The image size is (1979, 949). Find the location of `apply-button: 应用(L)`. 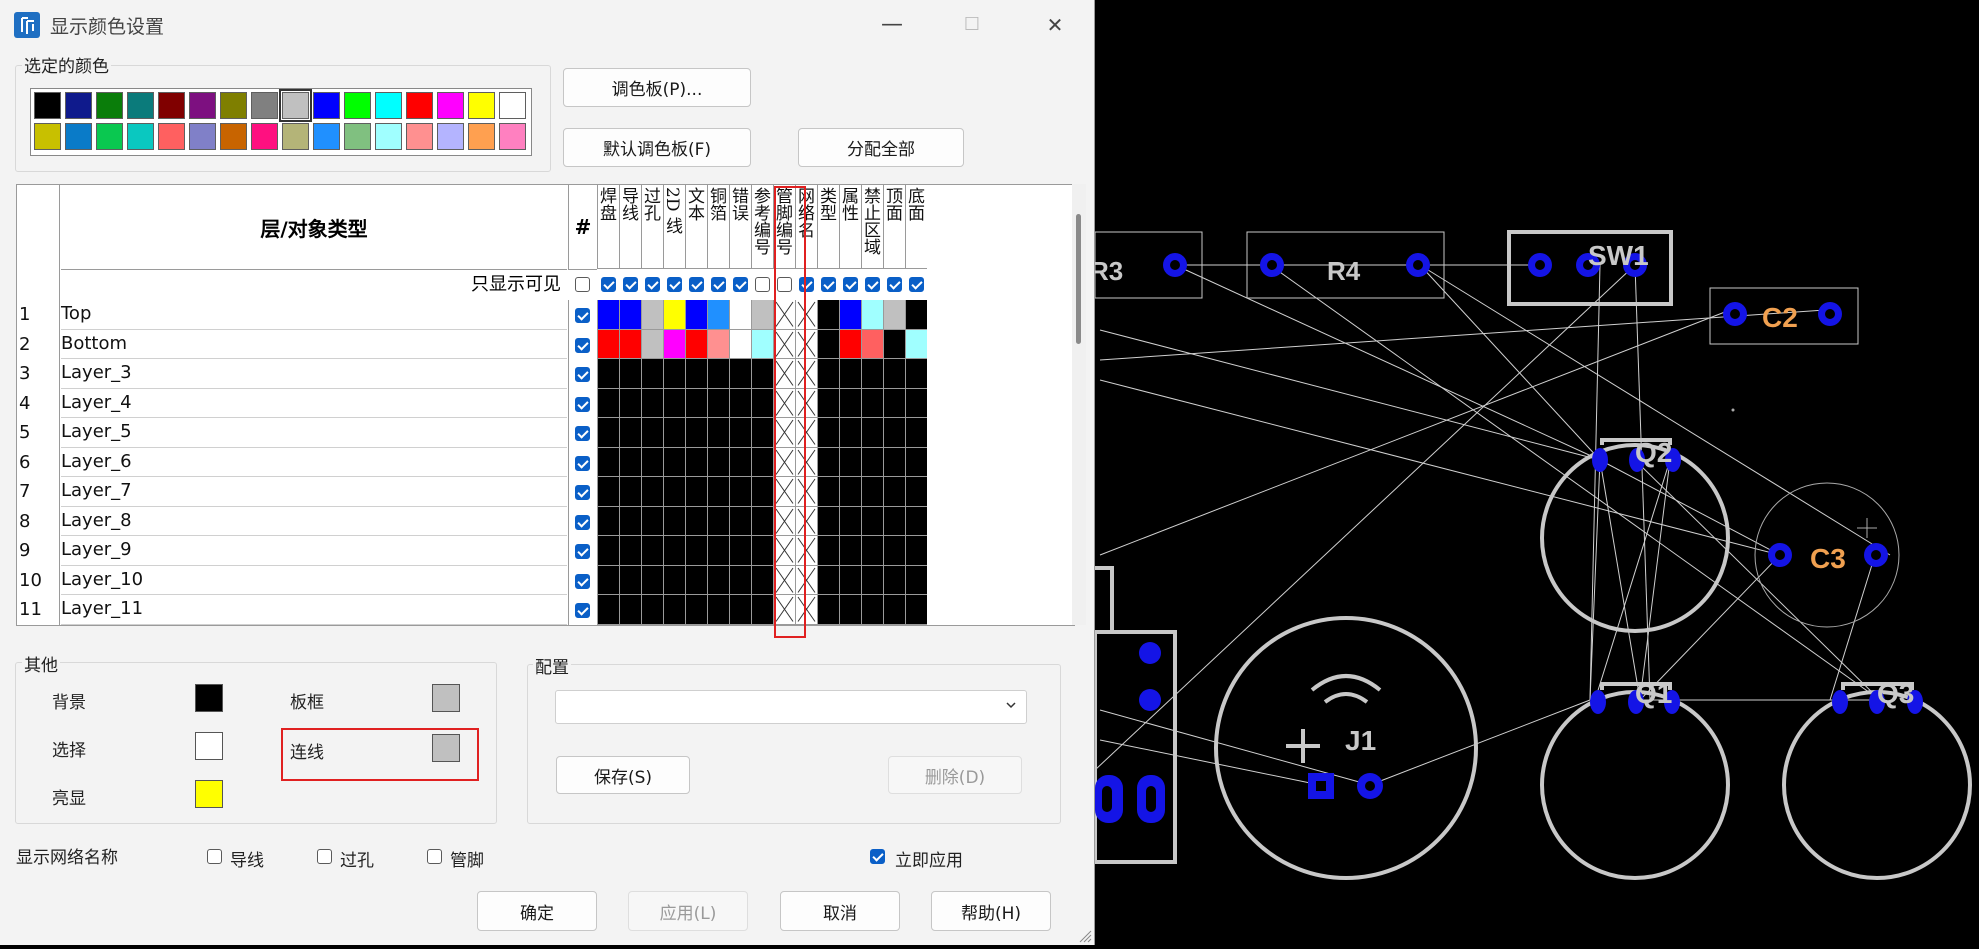

apply-button: 应用(L) is located at coordinates (688, 911).